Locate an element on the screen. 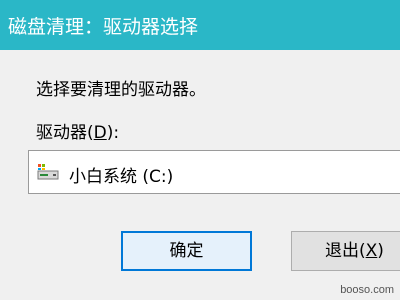 This screenshot has width=400, height=300. window-title: 磁盘清理：驱动器选择 is located at coordinates (103, 27).